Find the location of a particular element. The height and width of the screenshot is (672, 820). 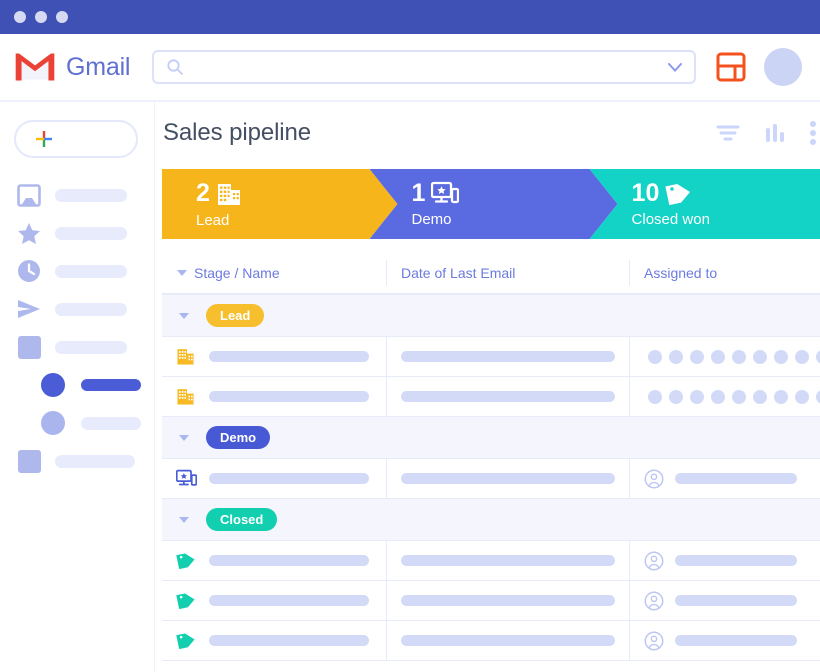

chevron-down-icon is located at coordinates (675, 67).